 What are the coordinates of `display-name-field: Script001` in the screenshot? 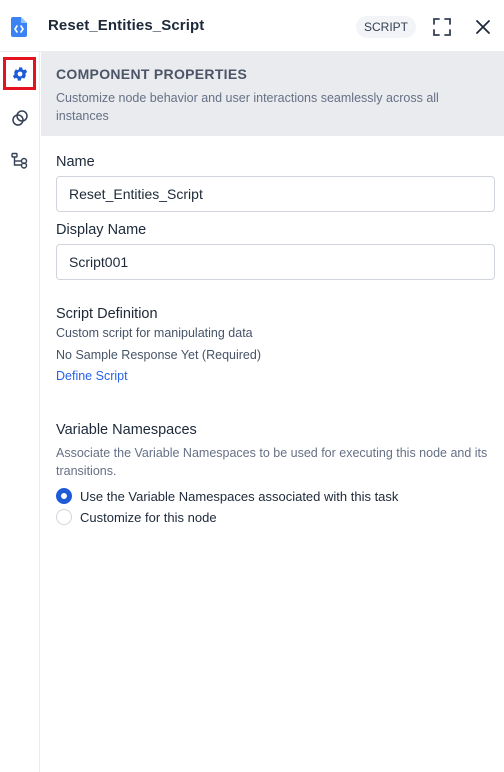 It's located at (275, 262).